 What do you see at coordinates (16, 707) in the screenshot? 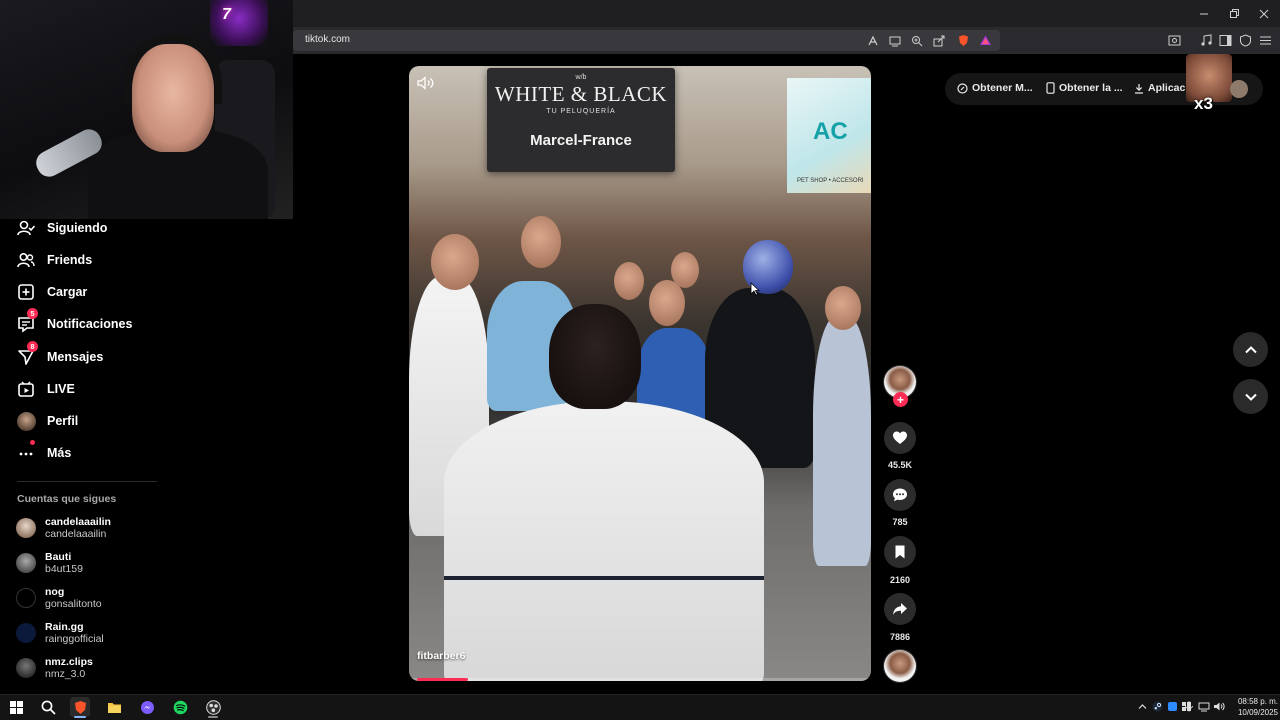
I see `start-button` at bounding box center [16, 707].